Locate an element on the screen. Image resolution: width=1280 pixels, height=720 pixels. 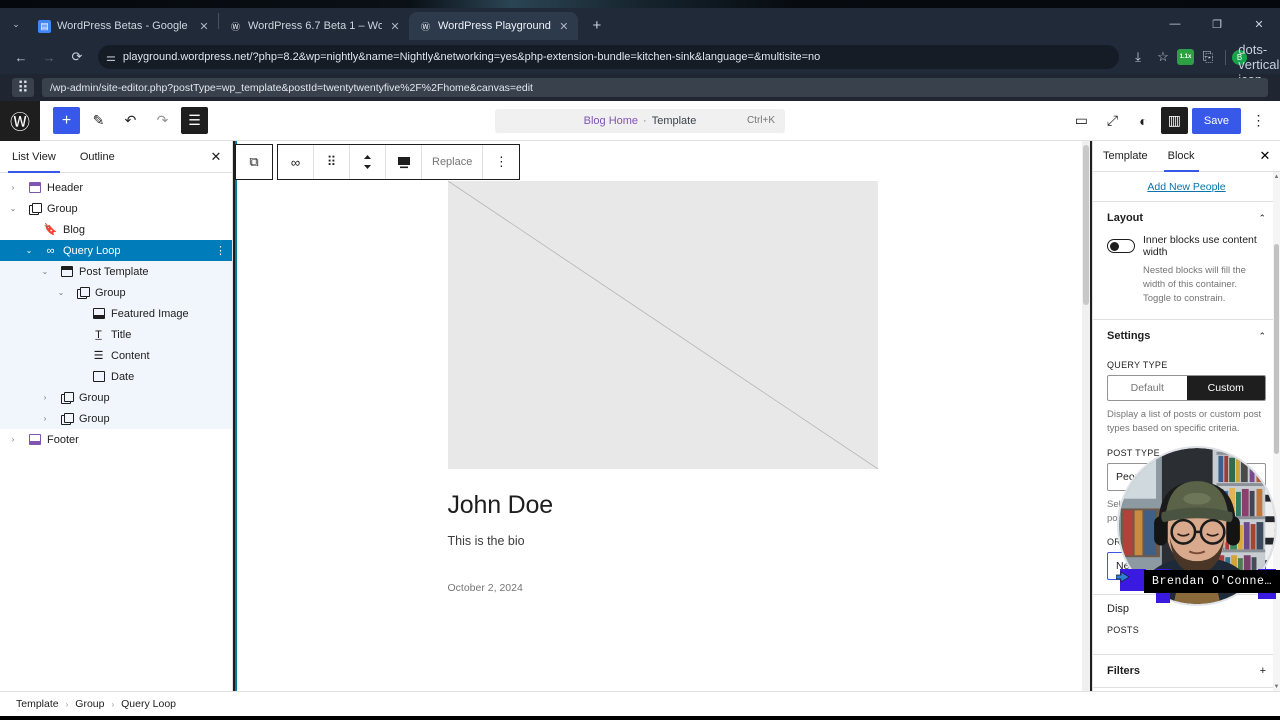
post-content: This is the bio is located at coordinates (663, 541).